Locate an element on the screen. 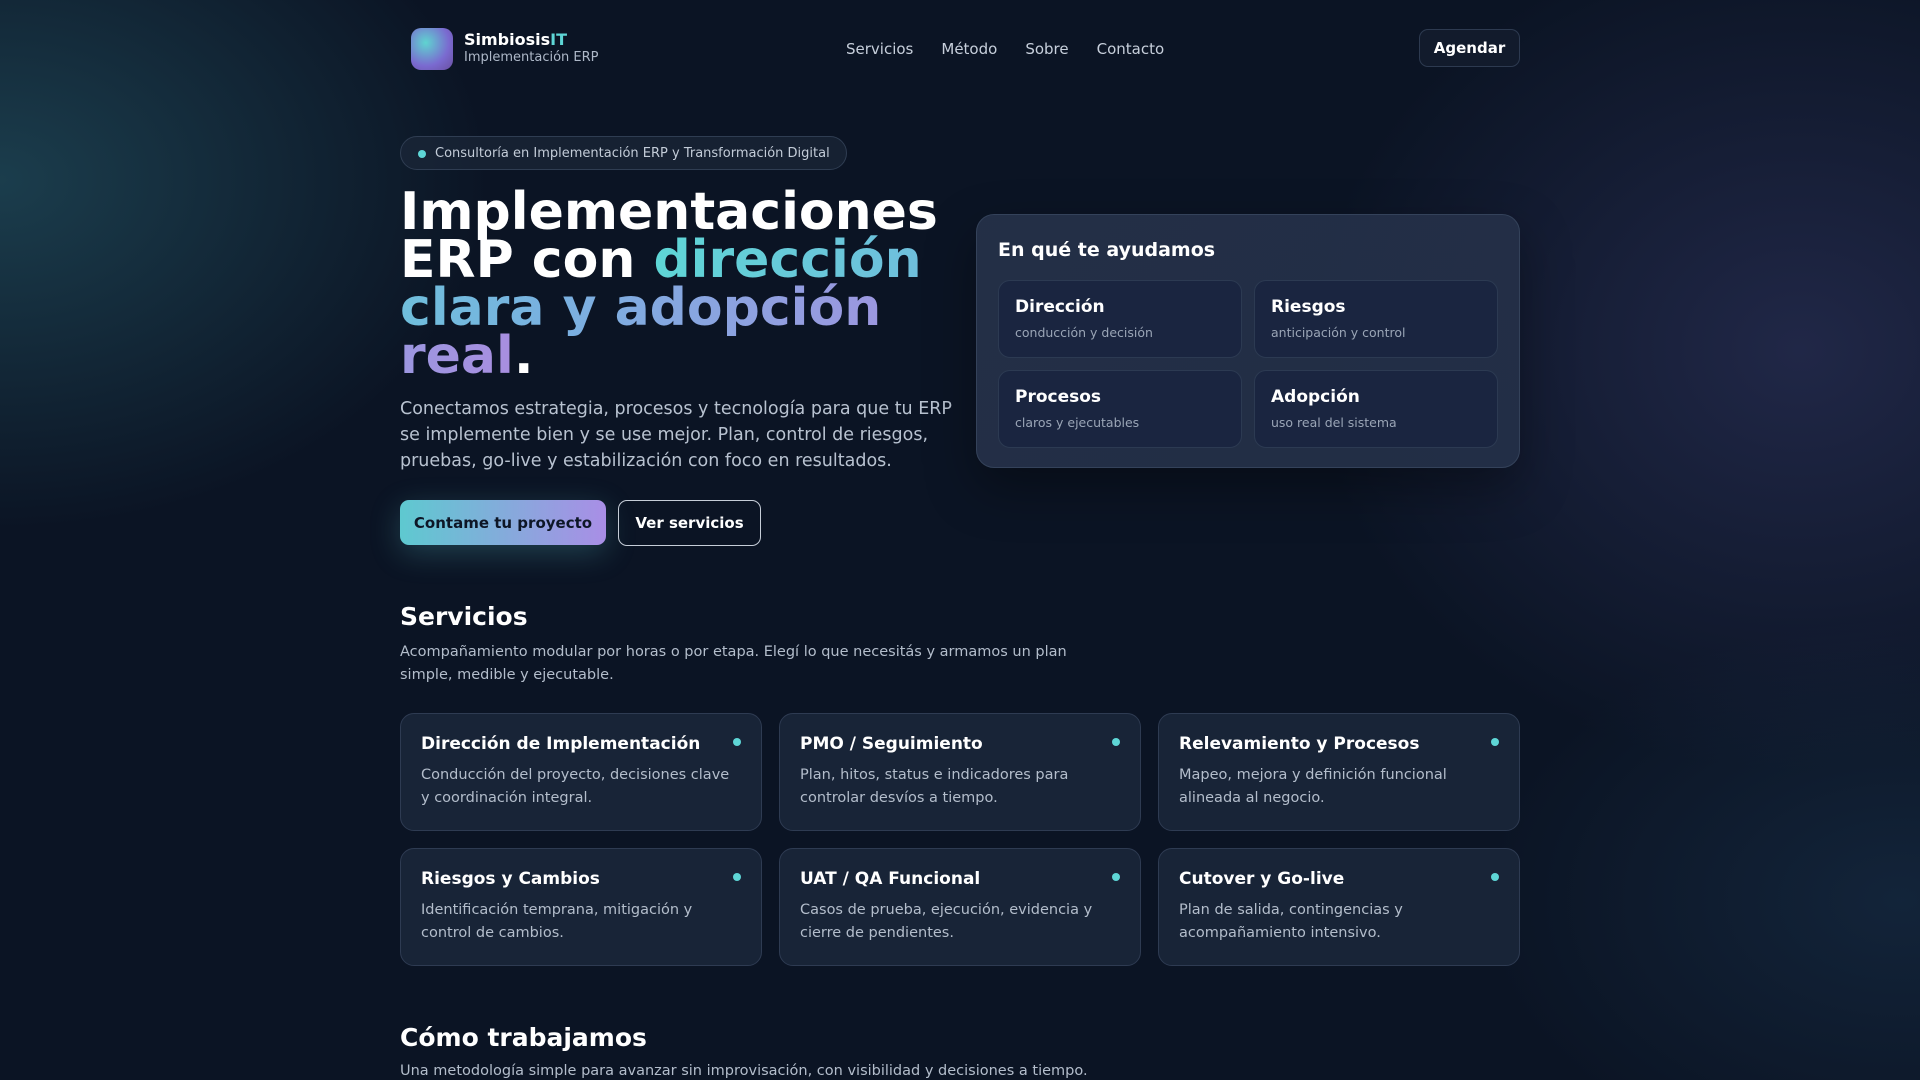  service-title: Riesgos y Cambios is located at coordinates (510, 879).